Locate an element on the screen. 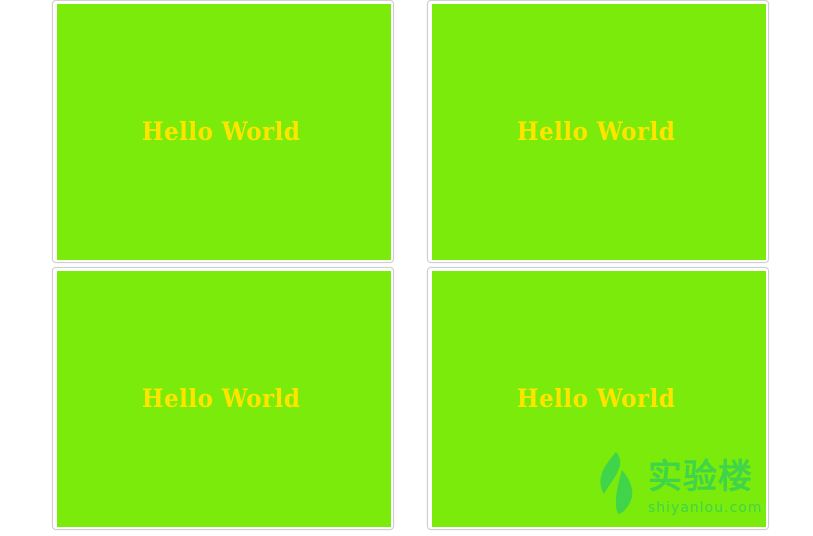 The image size is (813, 536). watermark-domain-text: shiyanlou.com is located at coordinates (705, 508).